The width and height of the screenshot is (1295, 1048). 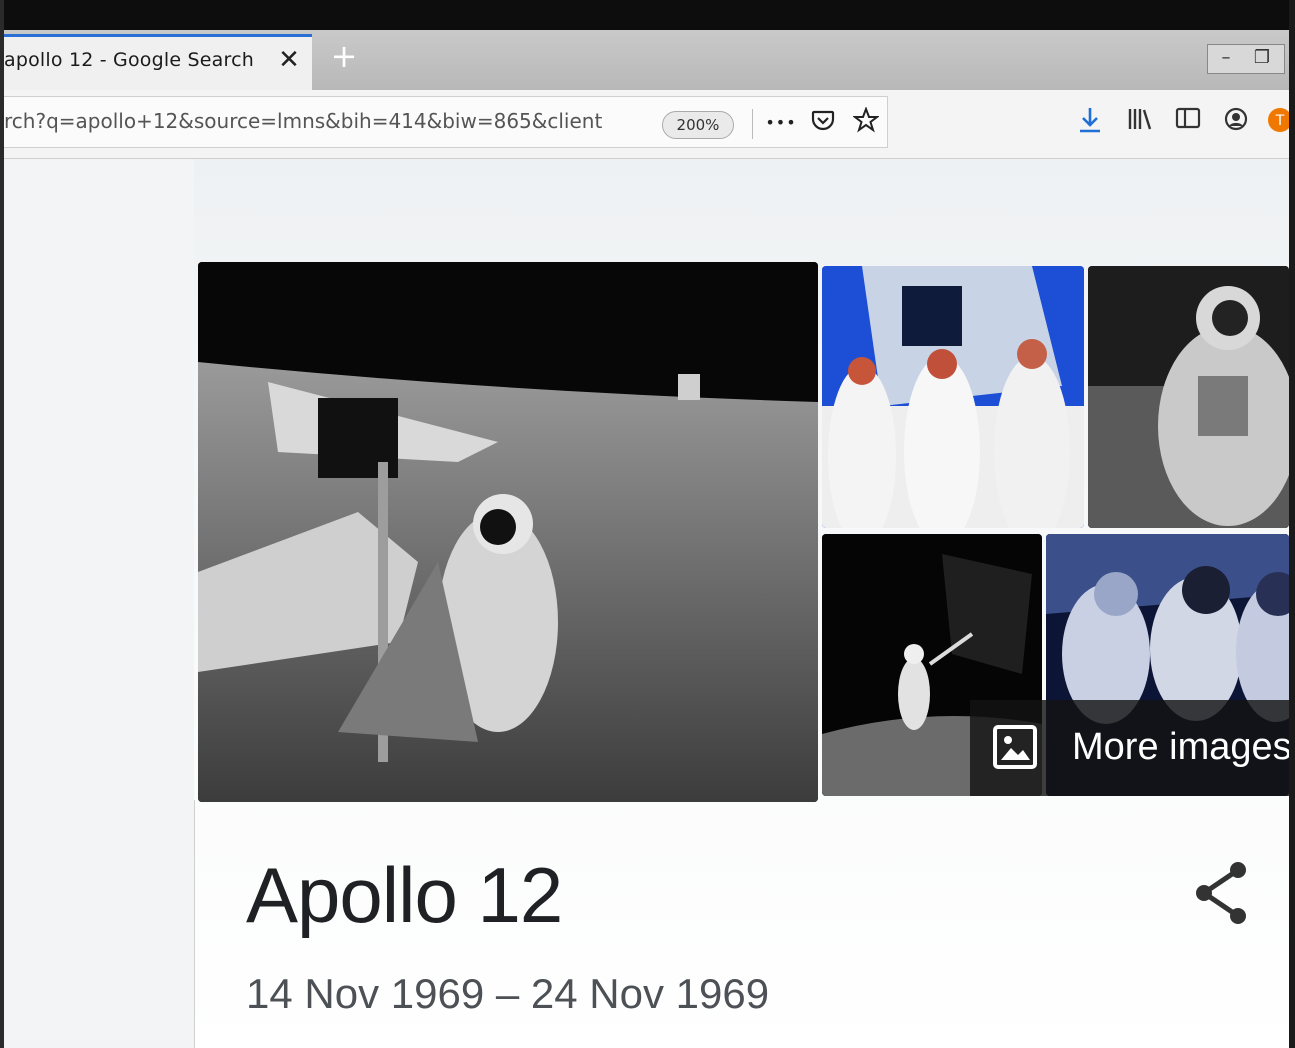 I want to click on download-icon, so click(x=1090, y=124).